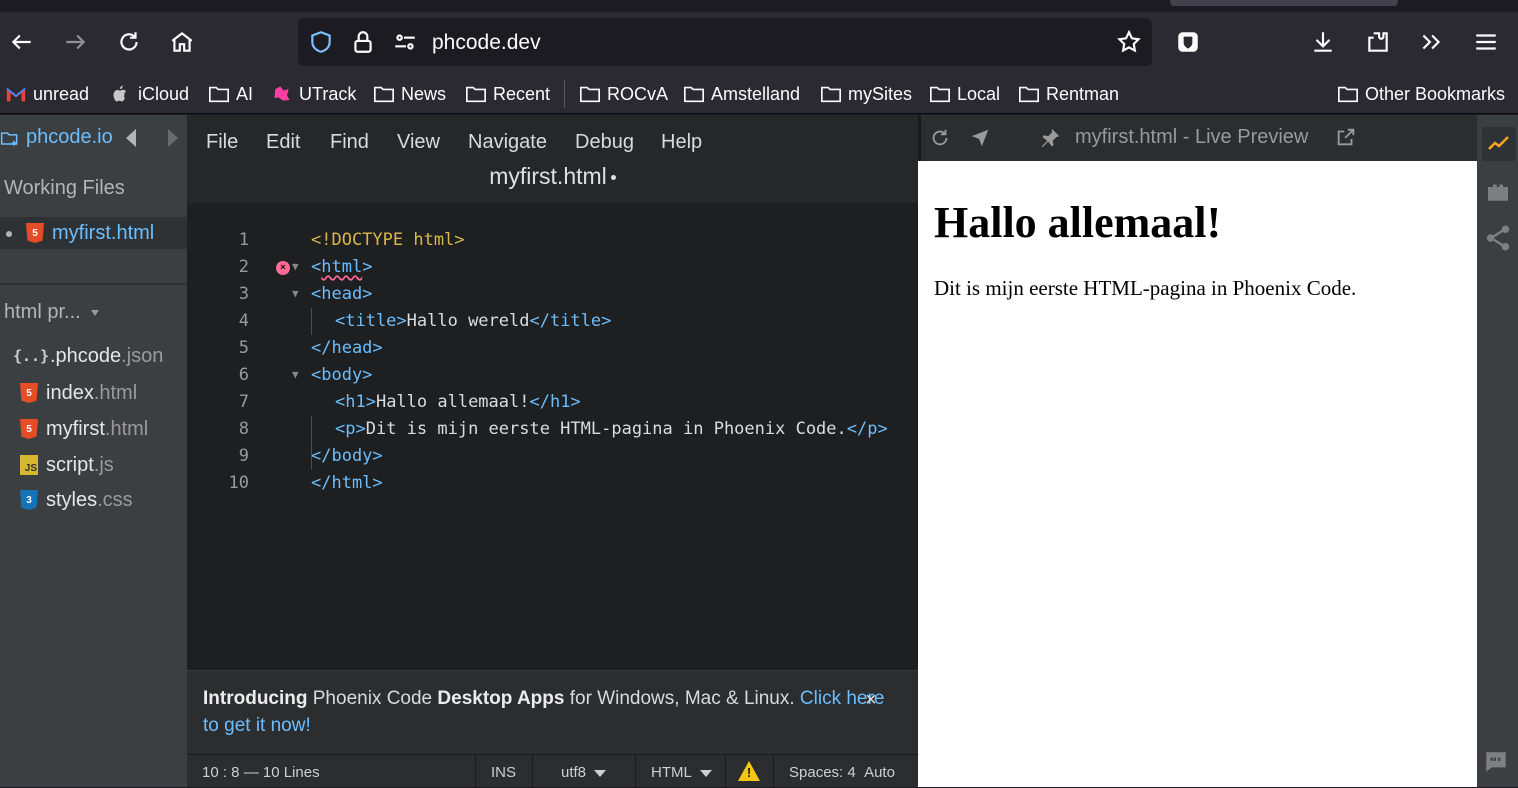 The width and height of the screenshot is (1518, 788). What do you see at coordinates (1191, 137) in the screenshot?
I see `live-preview-title: myfirst.html - Live Preview` at bounding box center [1191, 137].